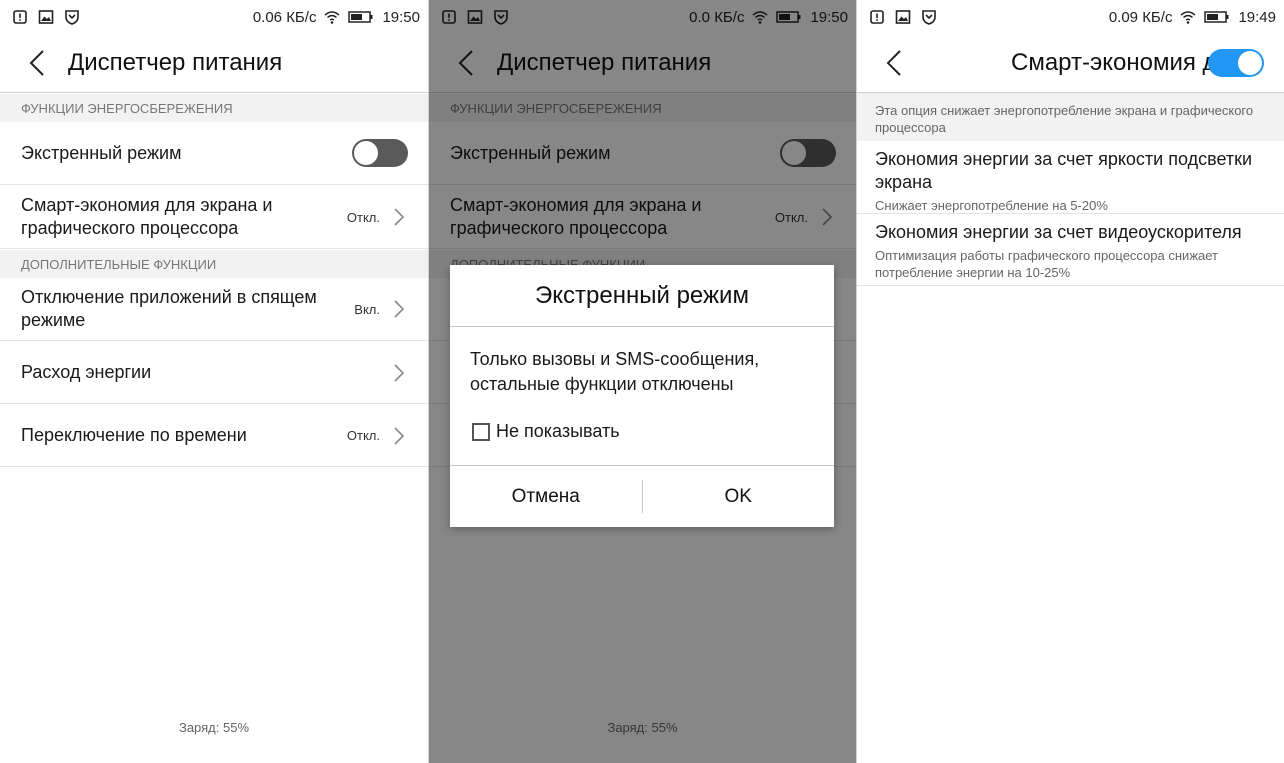 This screenshot has width=1284, height=763. Describe the element at coordinates (214, 153) in the screenshot. I see `row-emergency-mode: Экстренный режим` at that location.